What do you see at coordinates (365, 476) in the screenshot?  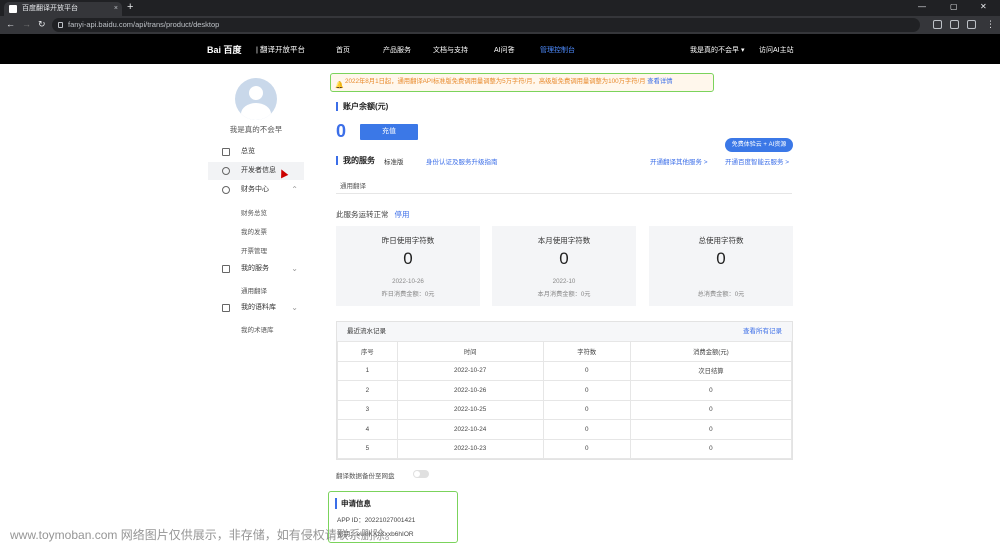 I see `backup-label: 翻译数据备份至网盘` at bounding box center [365, 476].